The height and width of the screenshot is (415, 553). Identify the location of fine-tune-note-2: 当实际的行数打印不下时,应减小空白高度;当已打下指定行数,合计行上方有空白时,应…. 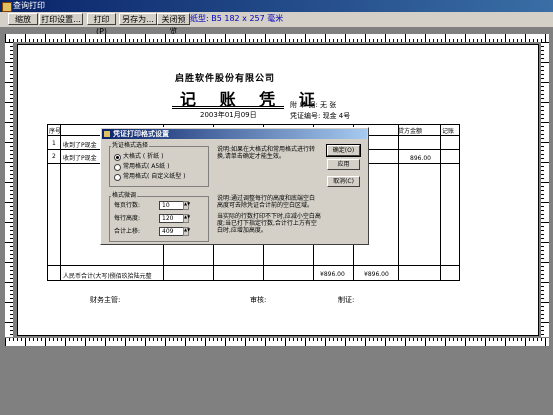
(269, 223).